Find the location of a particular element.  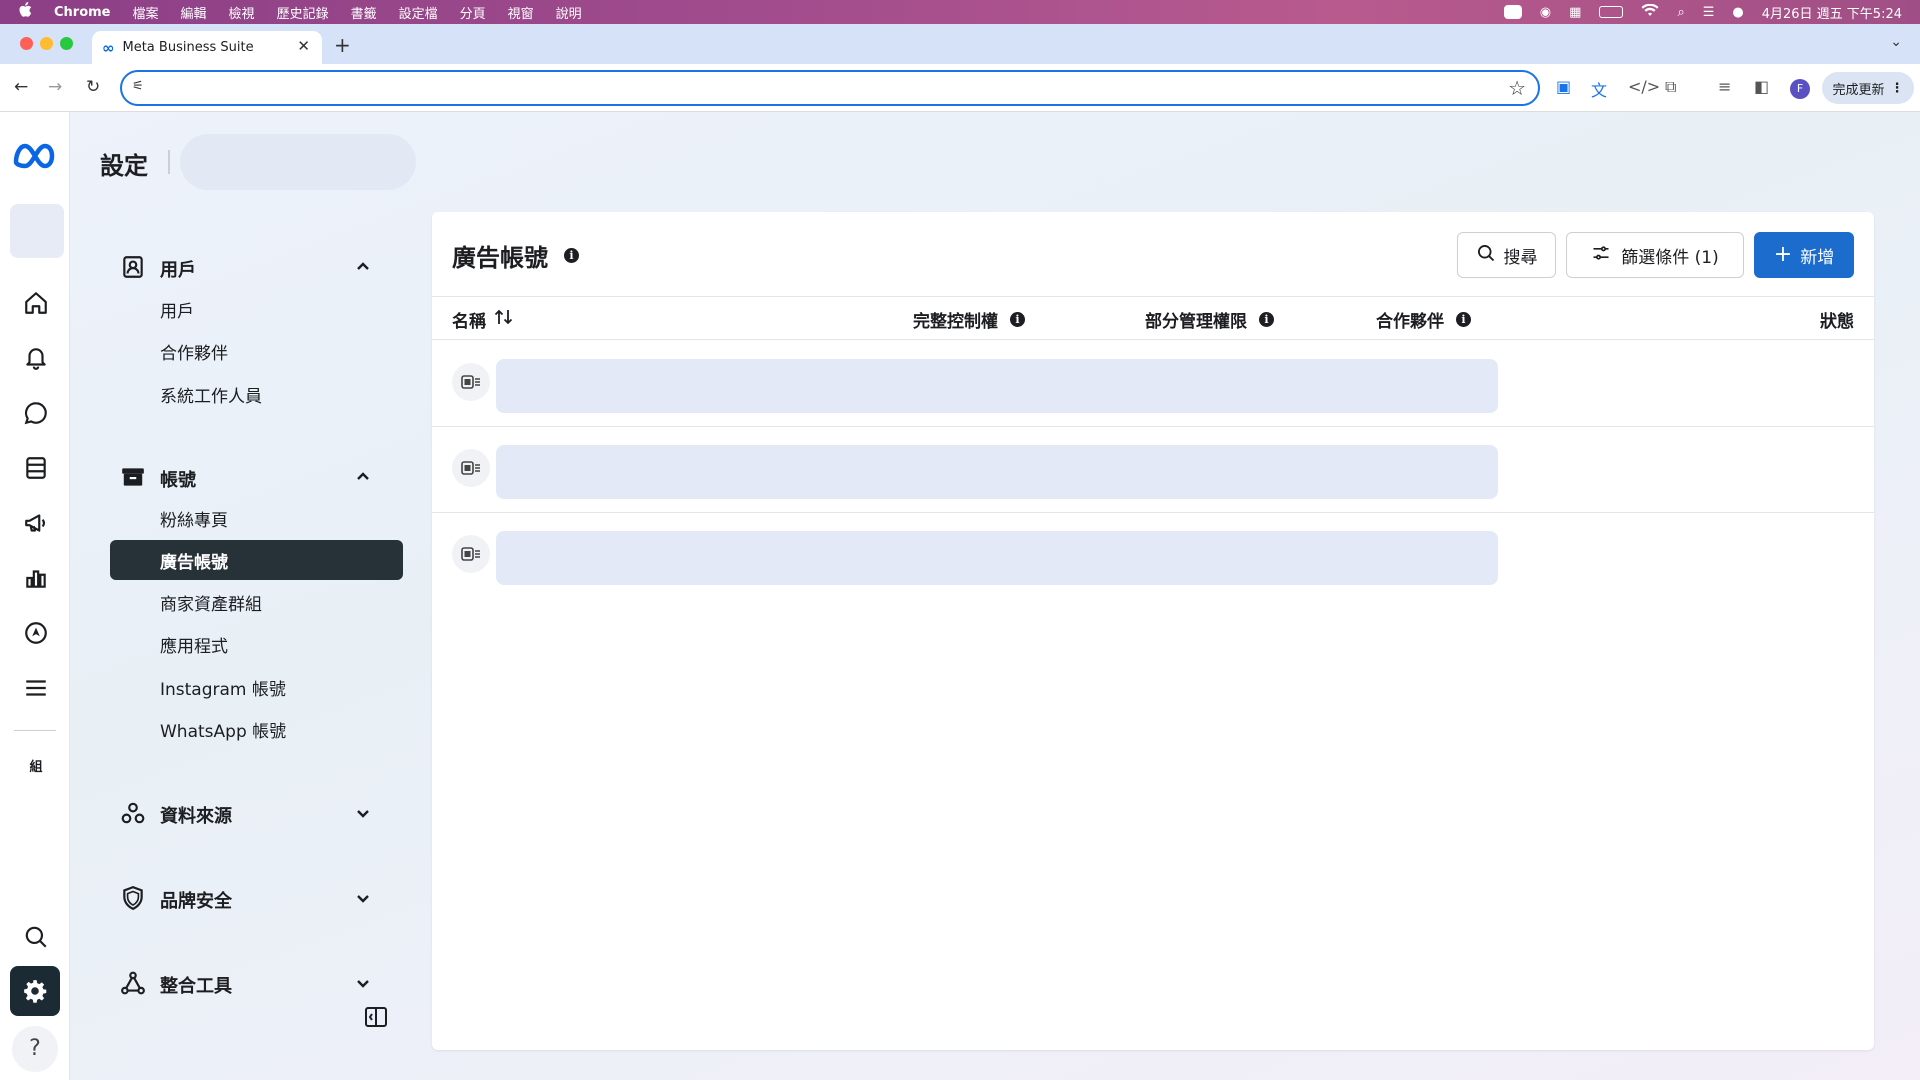

column-header-full-control: 完整控制權 i is located at coordinates (969, 319).